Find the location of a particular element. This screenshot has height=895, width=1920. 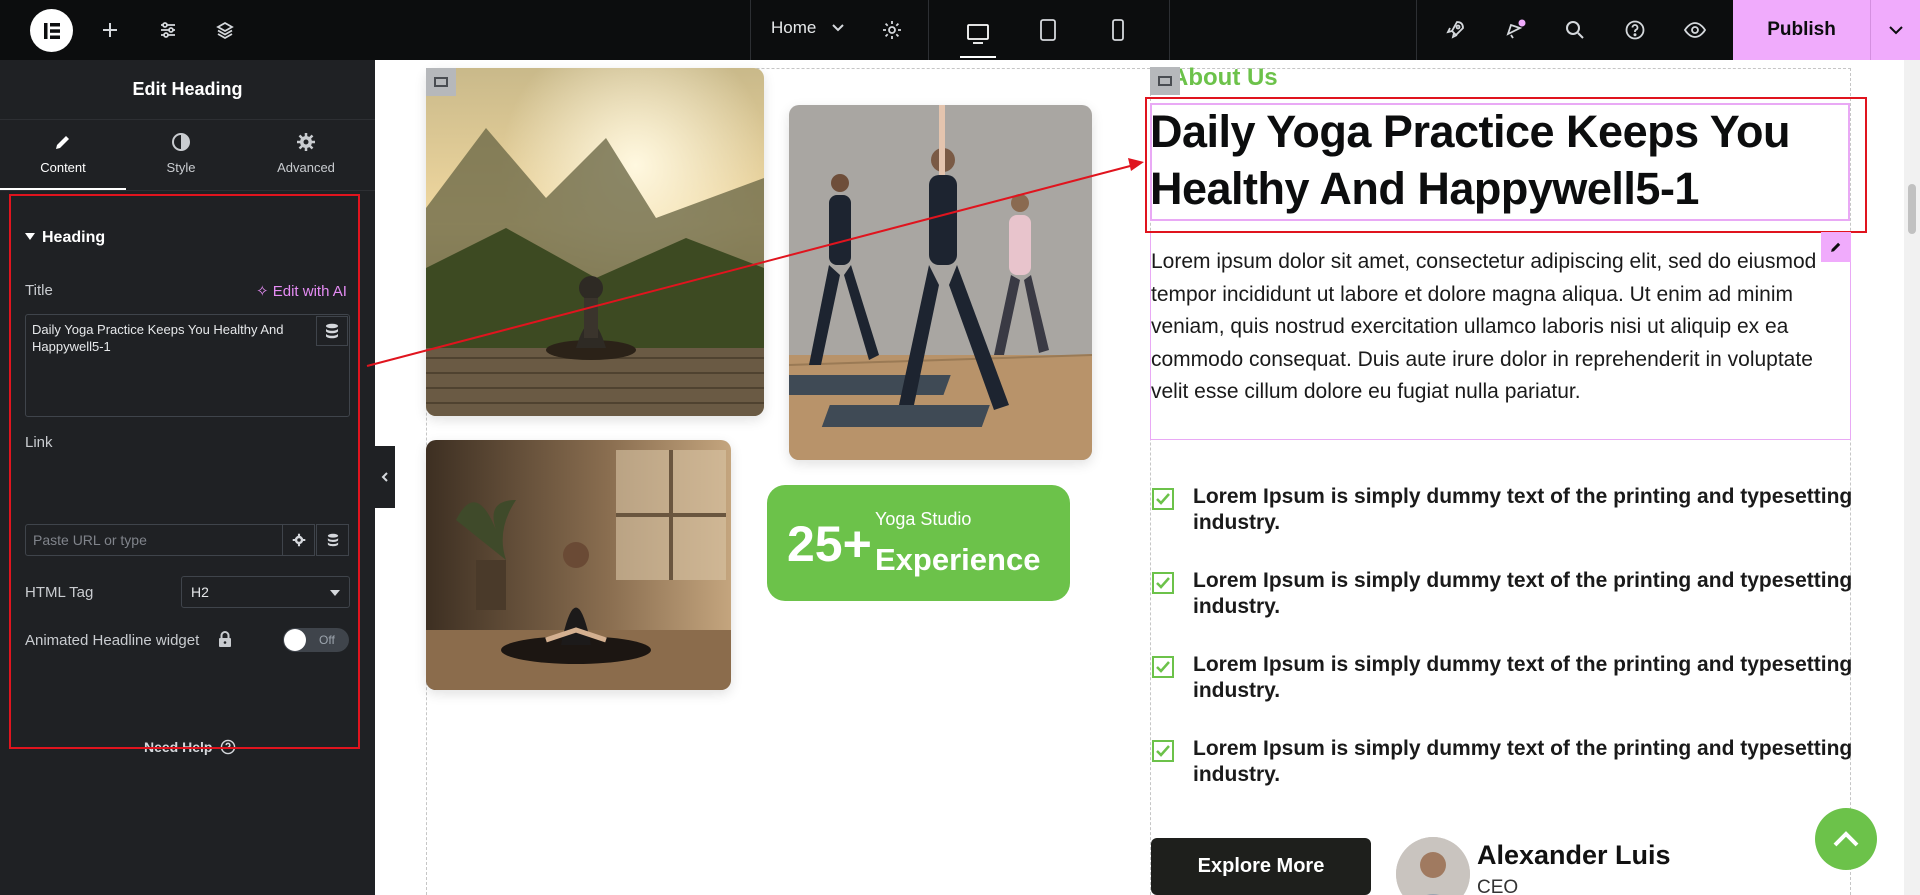

scroll-to-top-button is located at coordinates (1846, 839).